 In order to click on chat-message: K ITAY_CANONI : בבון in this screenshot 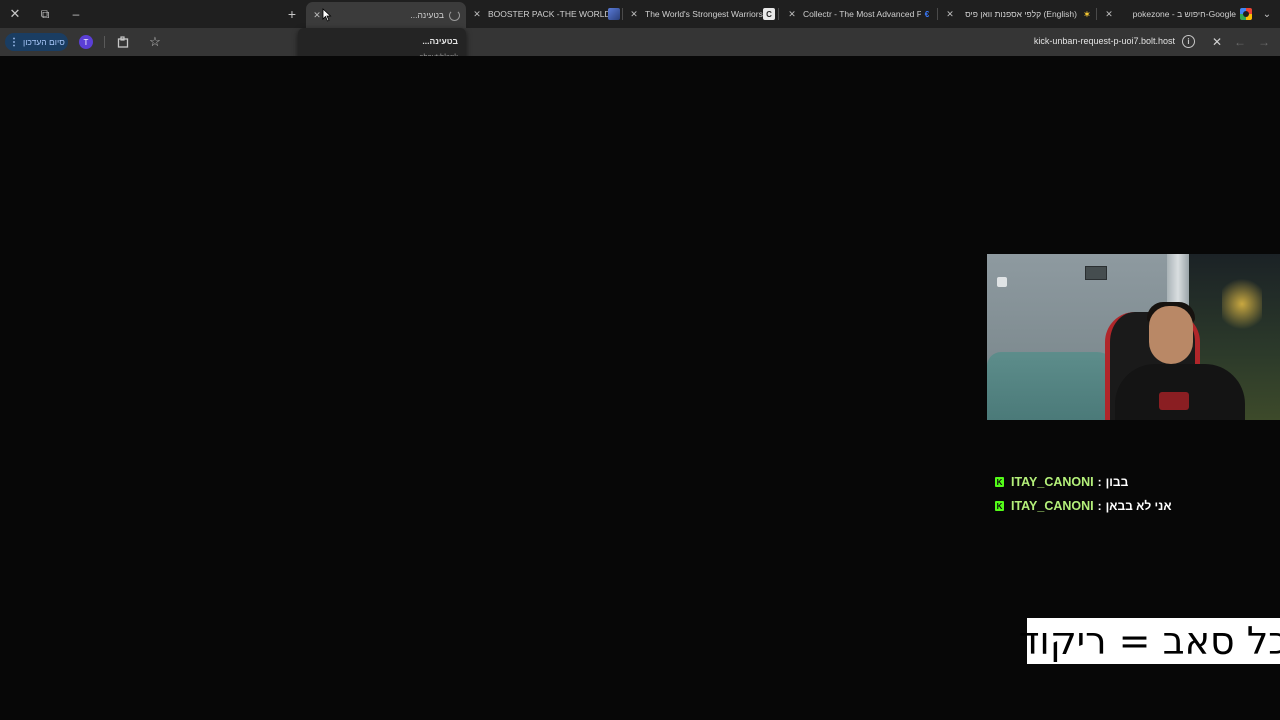, I will do `click(1061, 482)`.